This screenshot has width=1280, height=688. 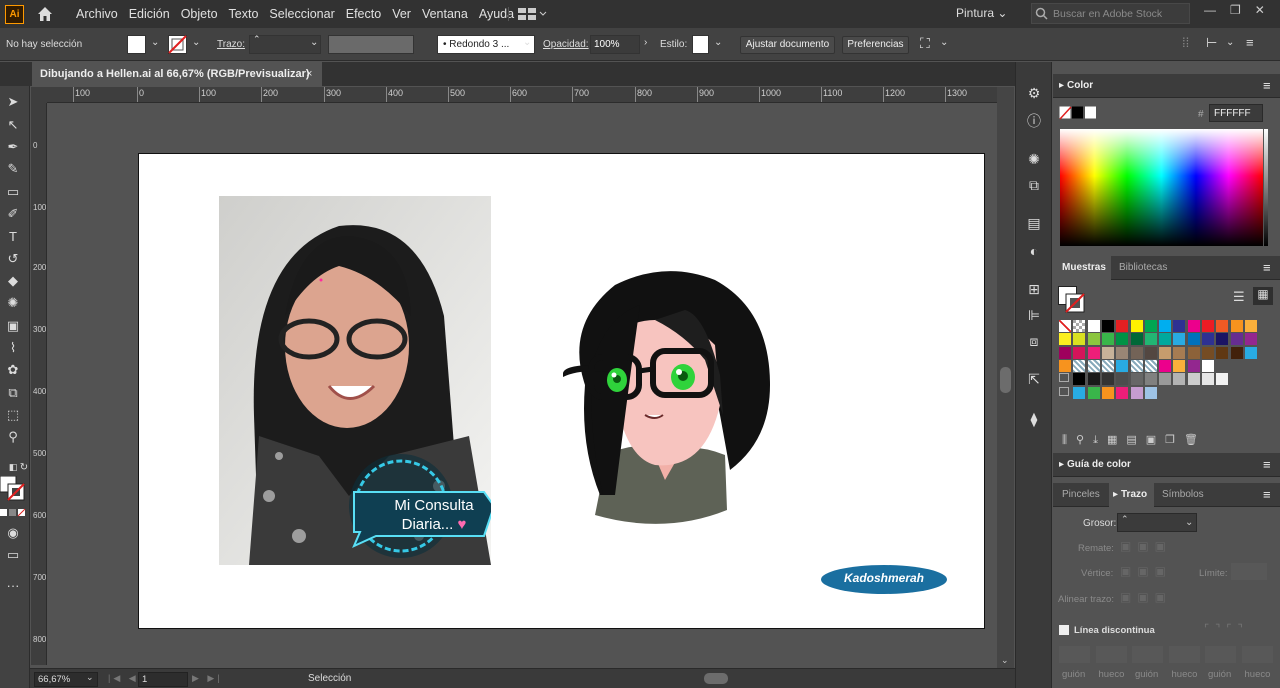 I want to click on preferences-button: Preferencias, so click(x=875, y=45).